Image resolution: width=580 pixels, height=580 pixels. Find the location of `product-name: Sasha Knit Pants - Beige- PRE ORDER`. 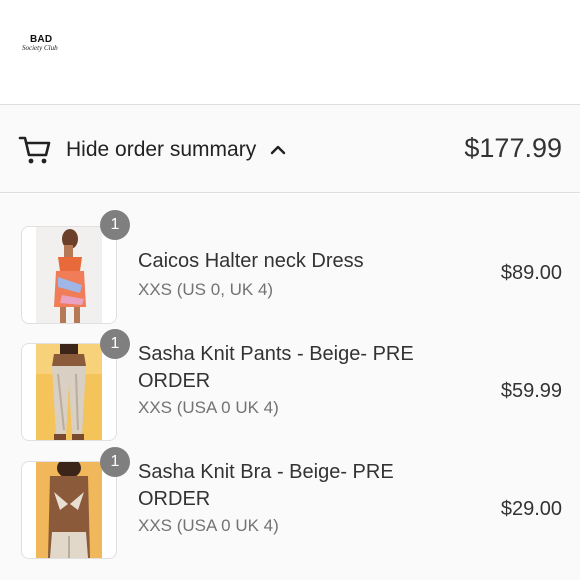

product-name: Sasha Knit Pants - Beige- PRE ORDER is located at coordinates (276, 367).